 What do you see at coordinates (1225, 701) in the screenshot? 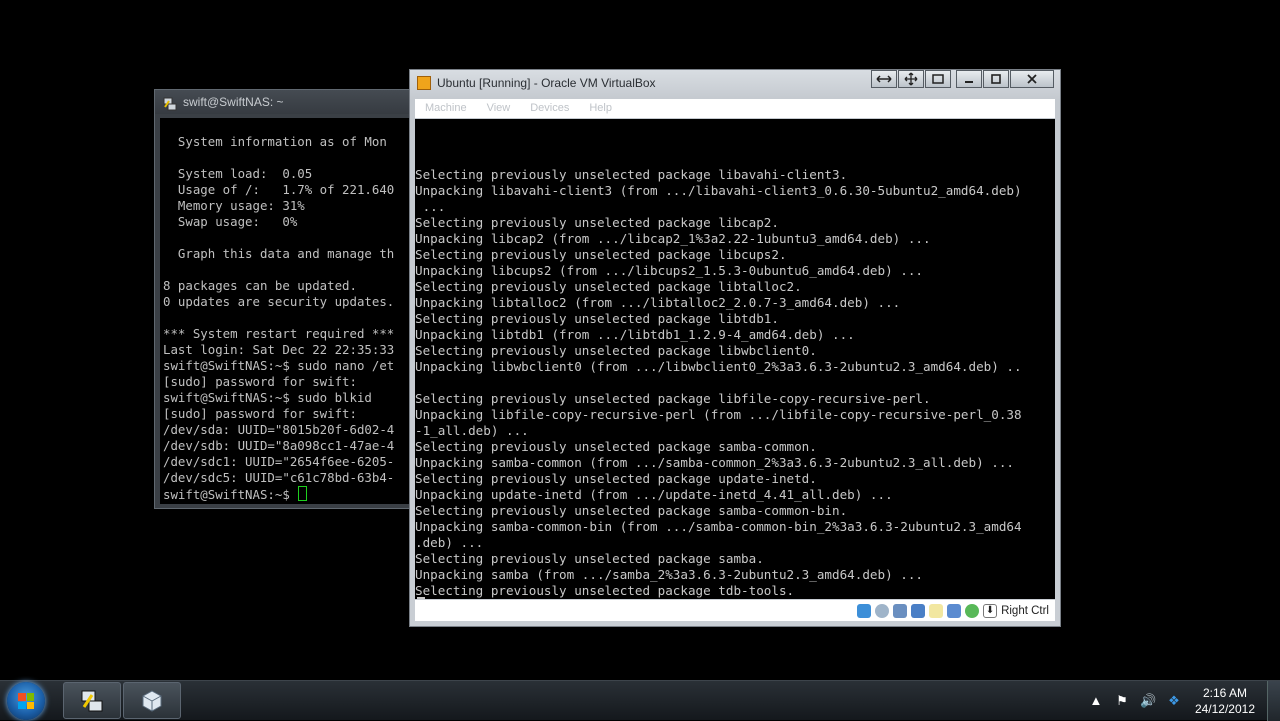
I see `clock: 2:16 AM 24/12/2012` at bounding box center [1225, 701].